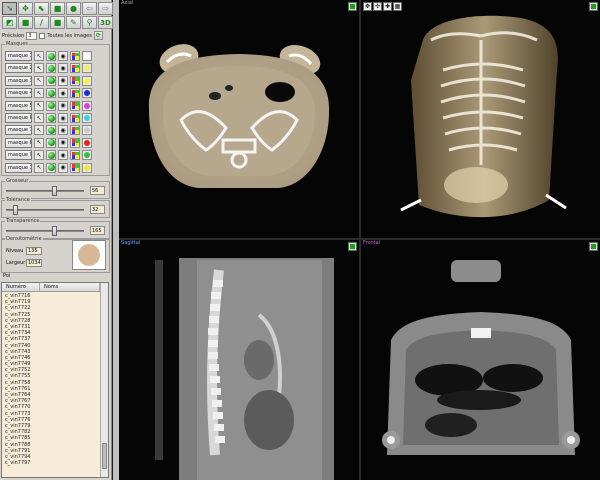  What do you see at coordinates (34, 263) in the screenshot?
I see `width-value: 1034` at bounding box center [34, 263].